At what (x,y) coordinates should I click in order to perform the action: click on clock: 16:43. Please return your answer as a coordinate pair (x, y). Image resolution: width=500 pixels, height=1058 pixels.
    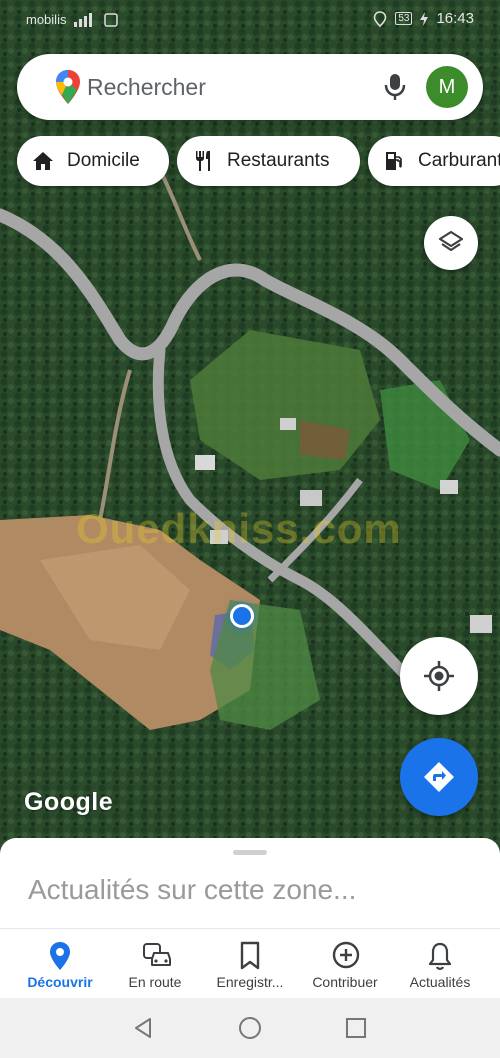
    Looking at the image, I should click on (455, 18).